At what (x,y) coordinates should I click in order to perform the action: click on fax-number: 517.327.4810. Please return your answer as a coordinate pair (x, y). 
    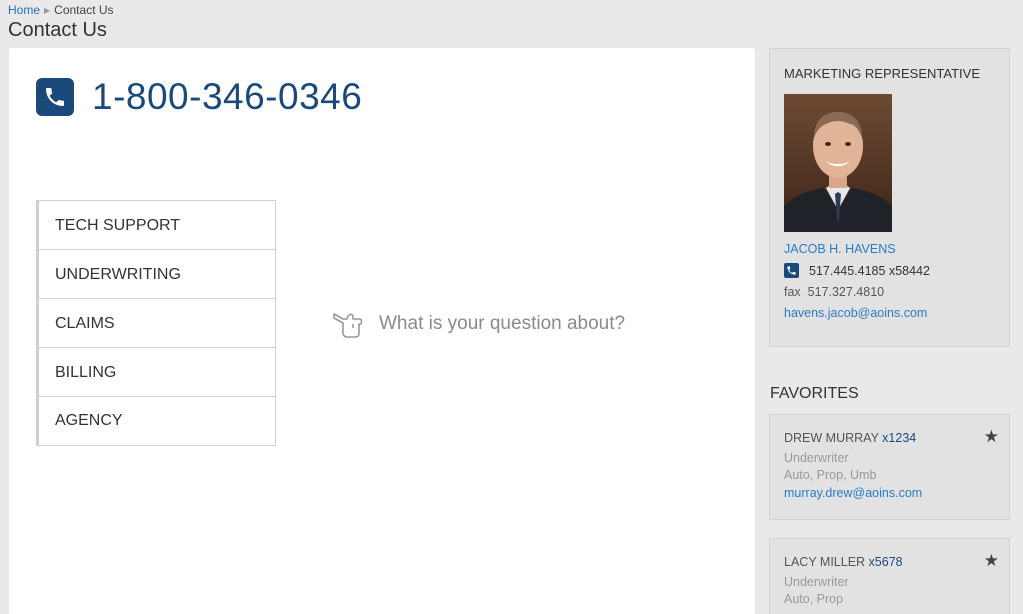
    Looking at the image, I should click on (846, 292).